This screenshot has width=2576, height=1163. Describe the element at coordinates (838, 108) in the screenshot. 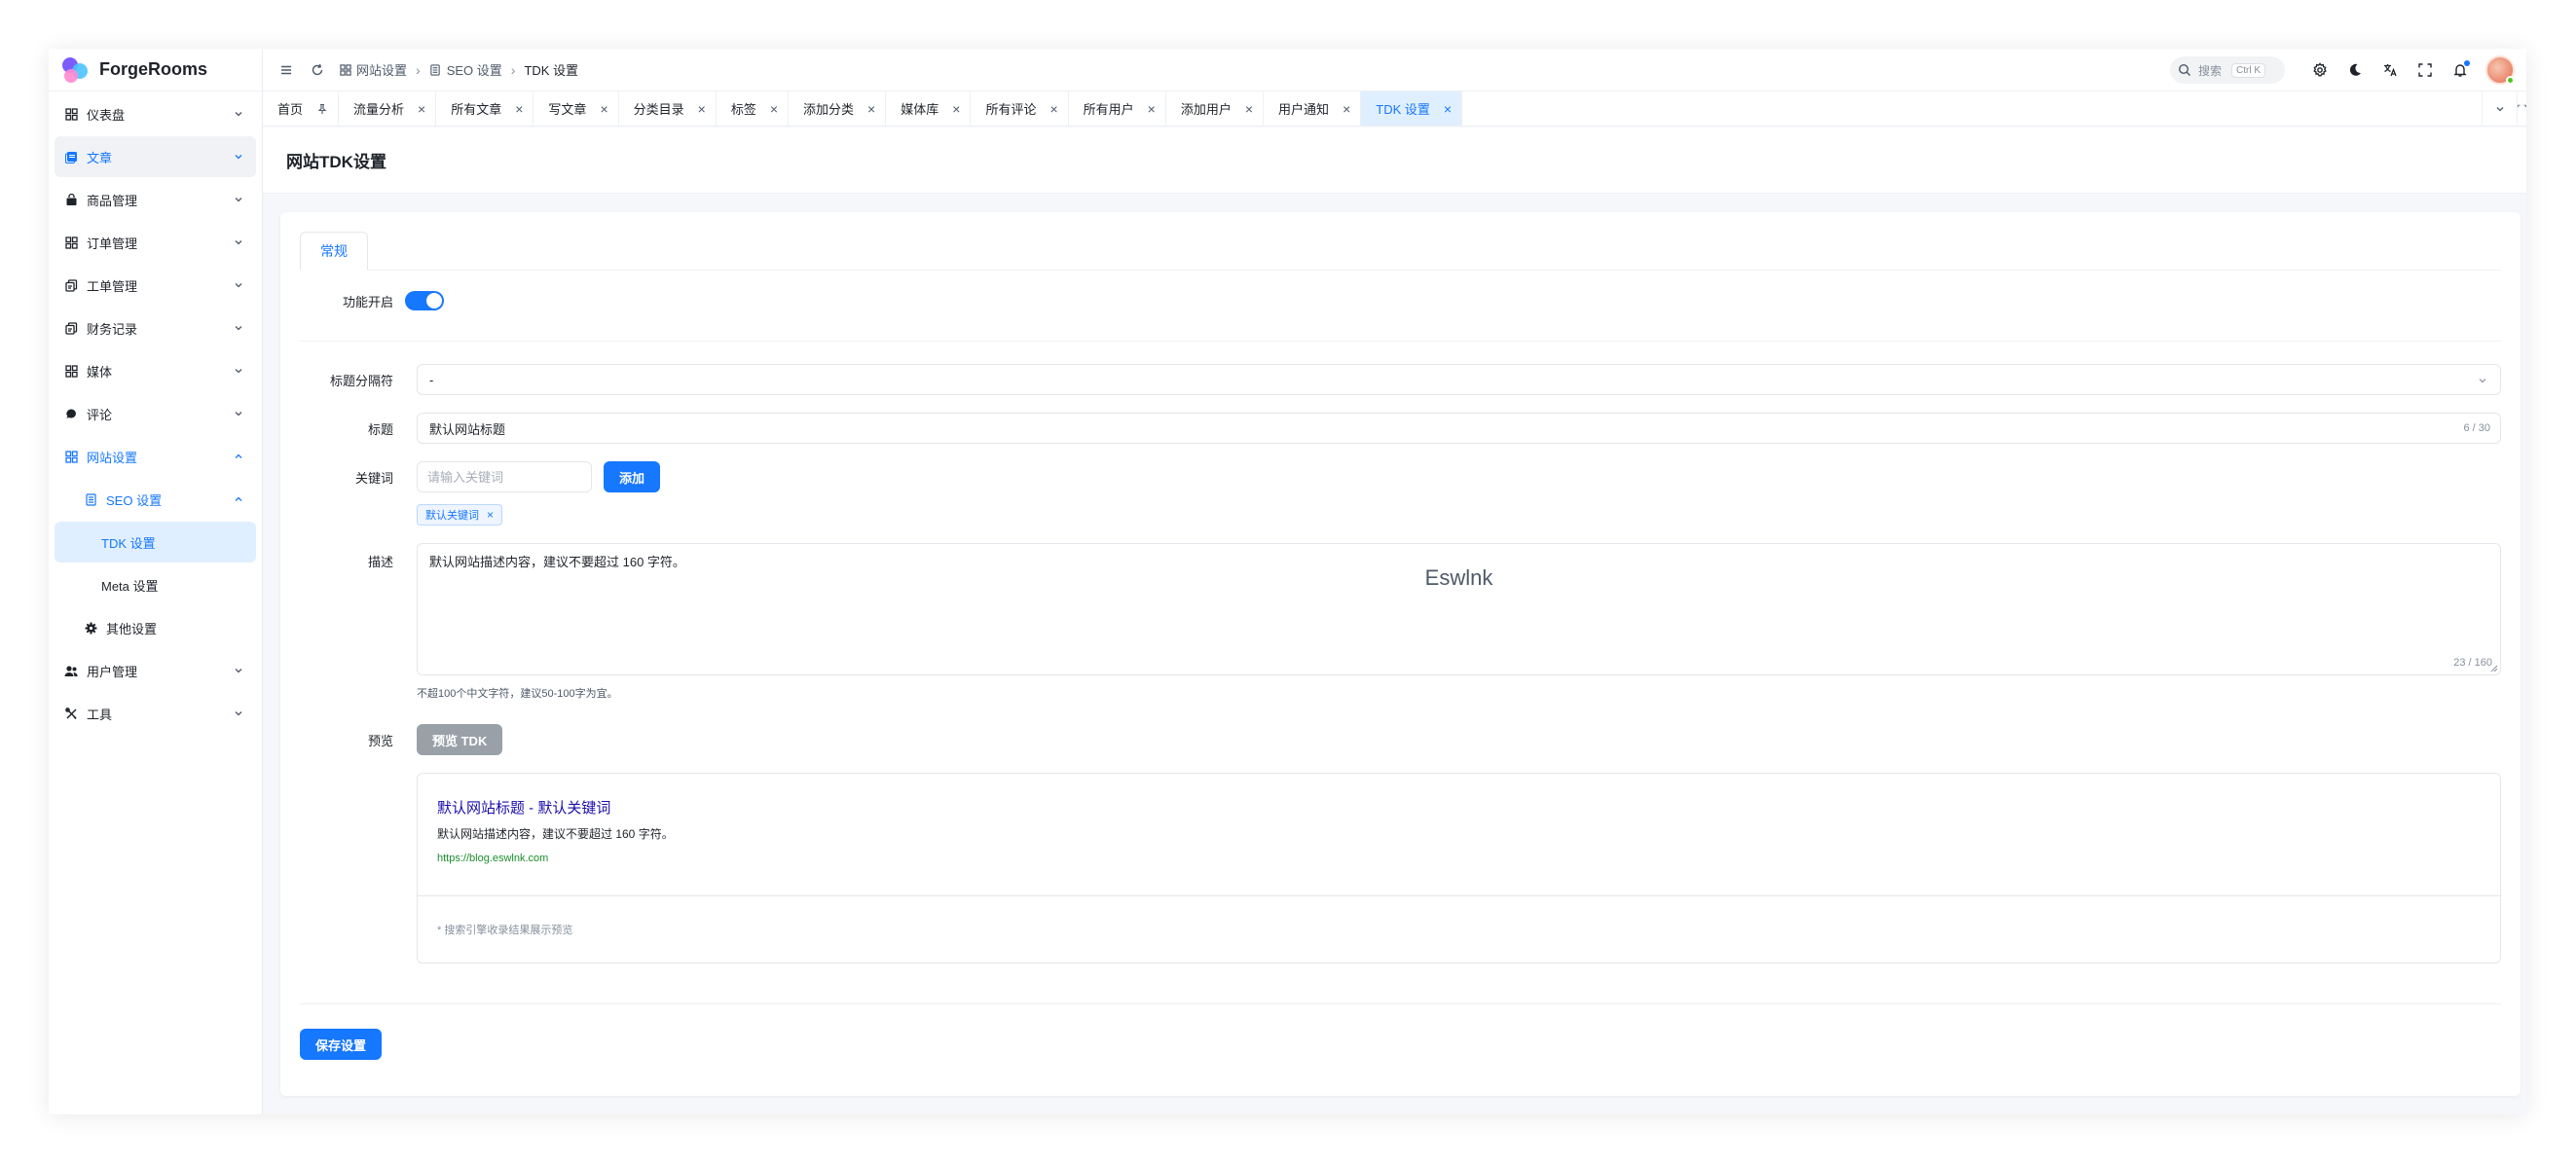

I see `tab-add-category: 添加分类 ×` at that location.